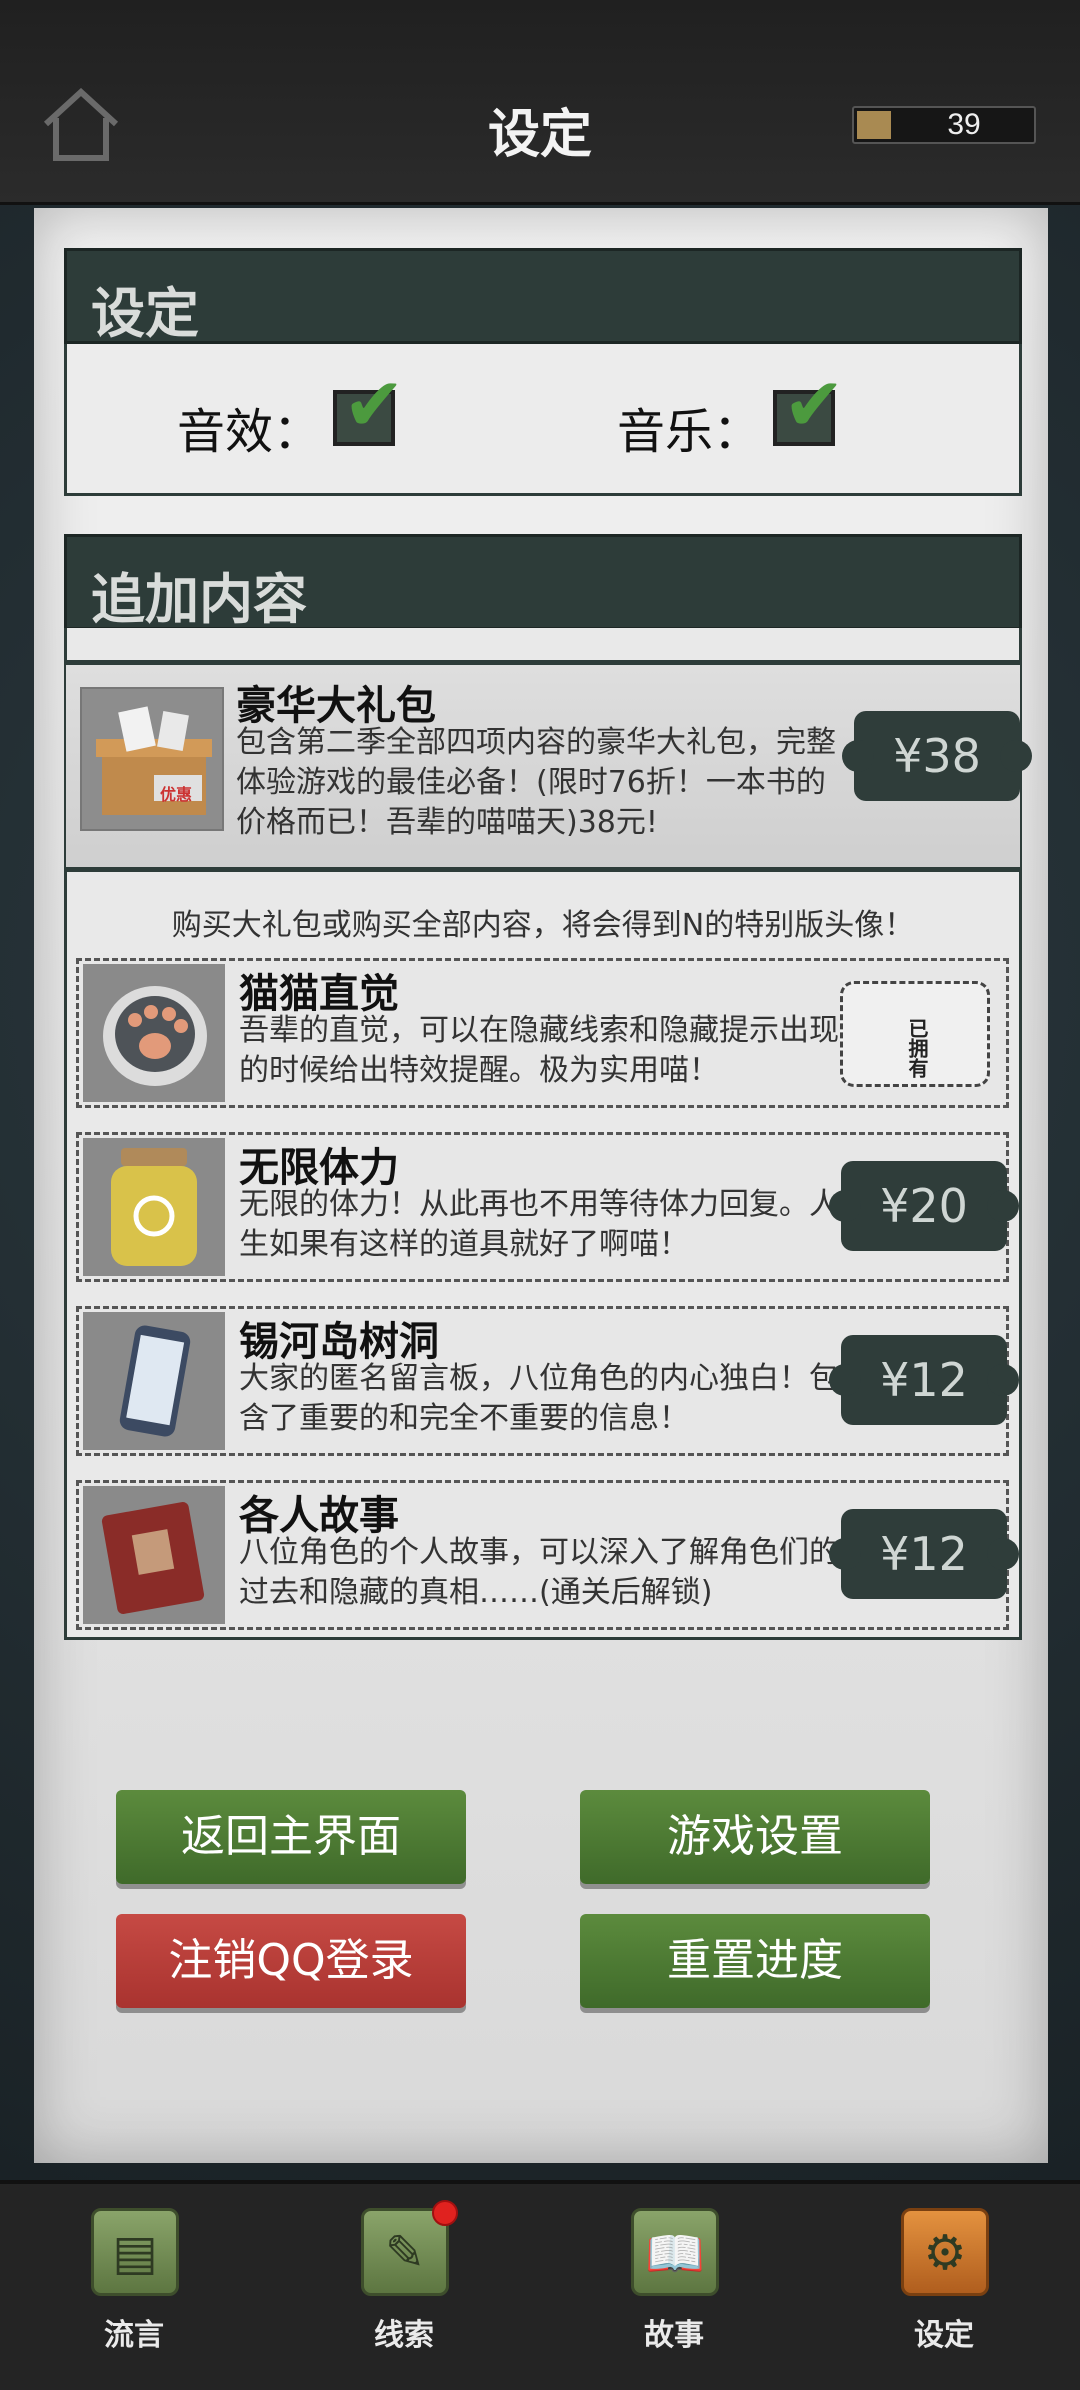 The width and height of the screenshot is (1080, 2390). I want to click on settings-section-title: 设定, so click(145, 313).